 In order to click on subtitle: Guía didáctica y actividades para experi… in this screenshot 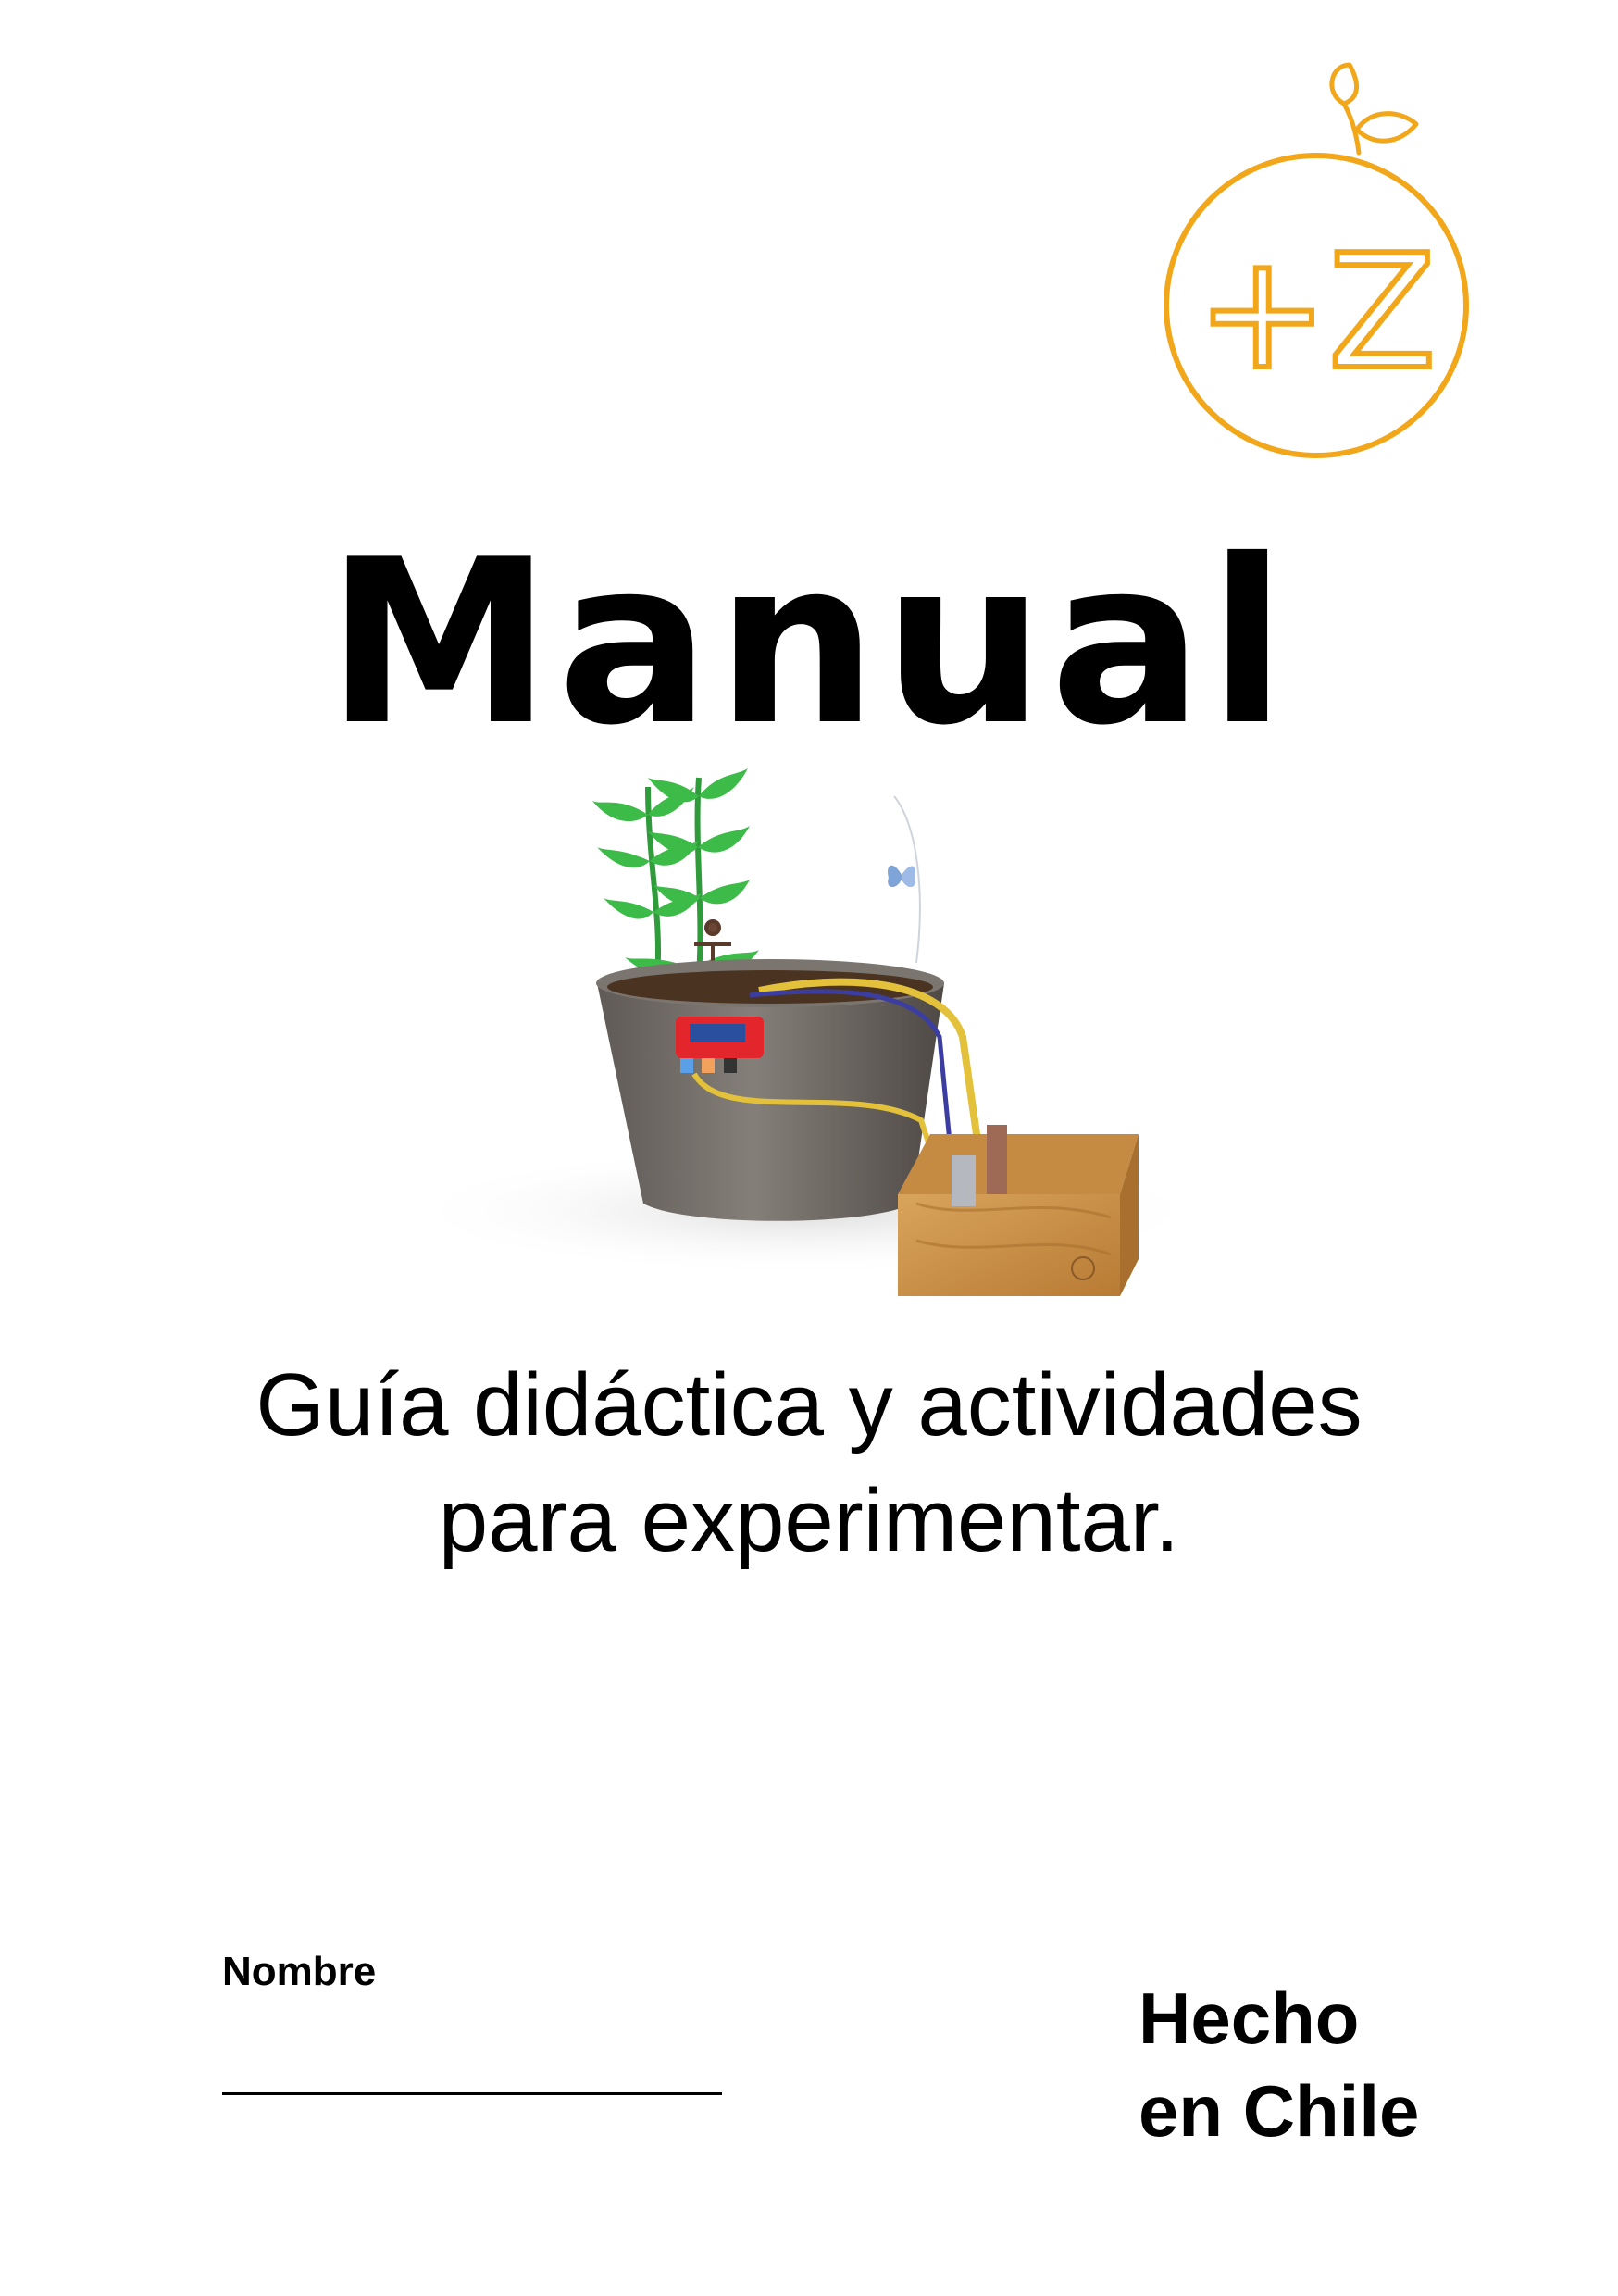, I will do `click(809, 1462)`.